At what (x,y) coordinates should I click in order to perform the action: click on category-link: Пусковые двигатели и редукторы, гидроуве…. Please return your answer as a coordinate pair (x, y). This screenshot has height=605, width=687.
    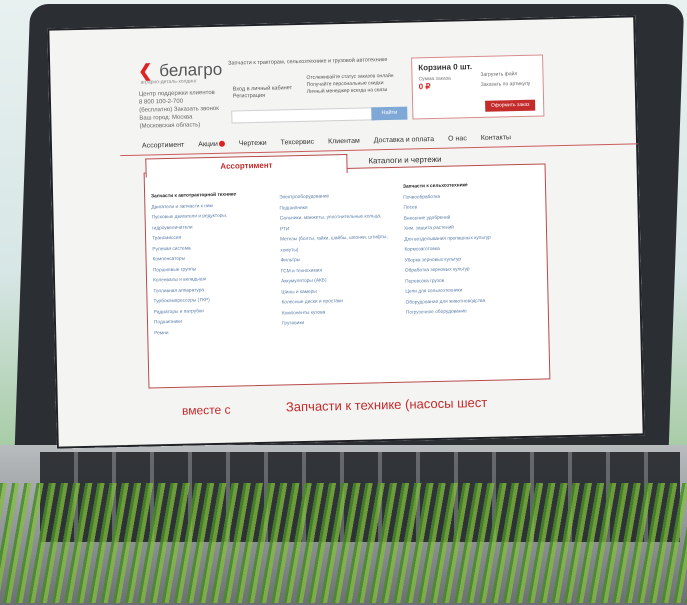
    Looking at the image, I should click on (207, 222).